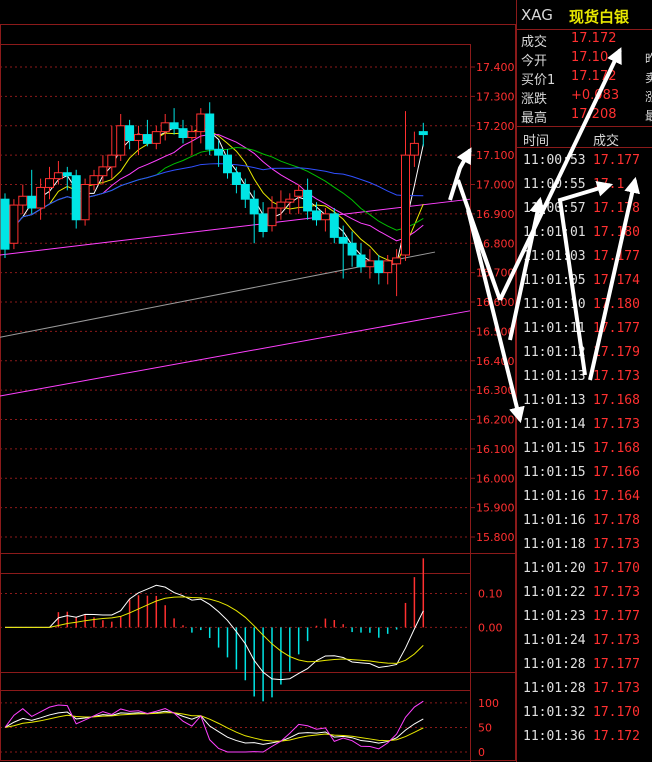 This screenshot has height=762, width=652. I want to click on tick-row: 11:01:24 17.173, so click(584, 642).